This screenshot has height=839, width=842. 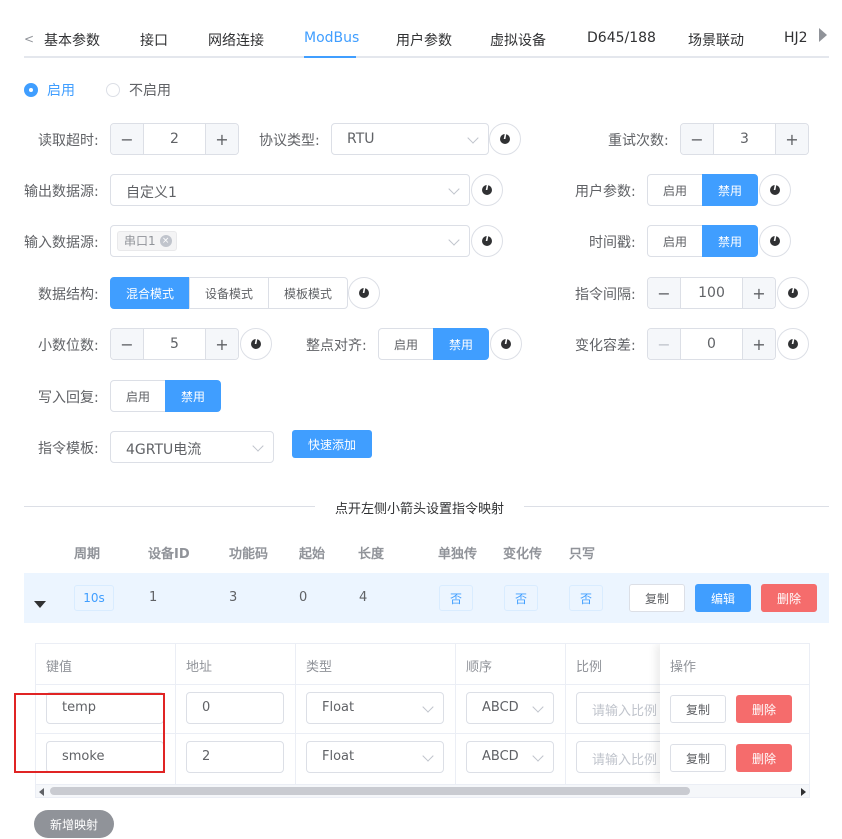 I want to click on edit-button: 编辑, so click(x=723, y=598).